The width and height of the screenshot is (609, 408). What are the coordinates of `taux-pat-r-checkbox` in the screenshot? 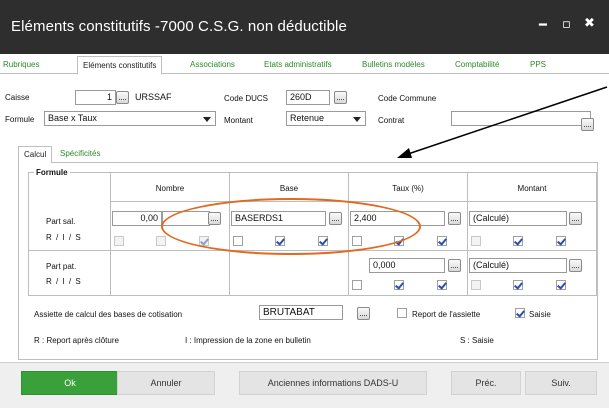 It's located at (357, 285).